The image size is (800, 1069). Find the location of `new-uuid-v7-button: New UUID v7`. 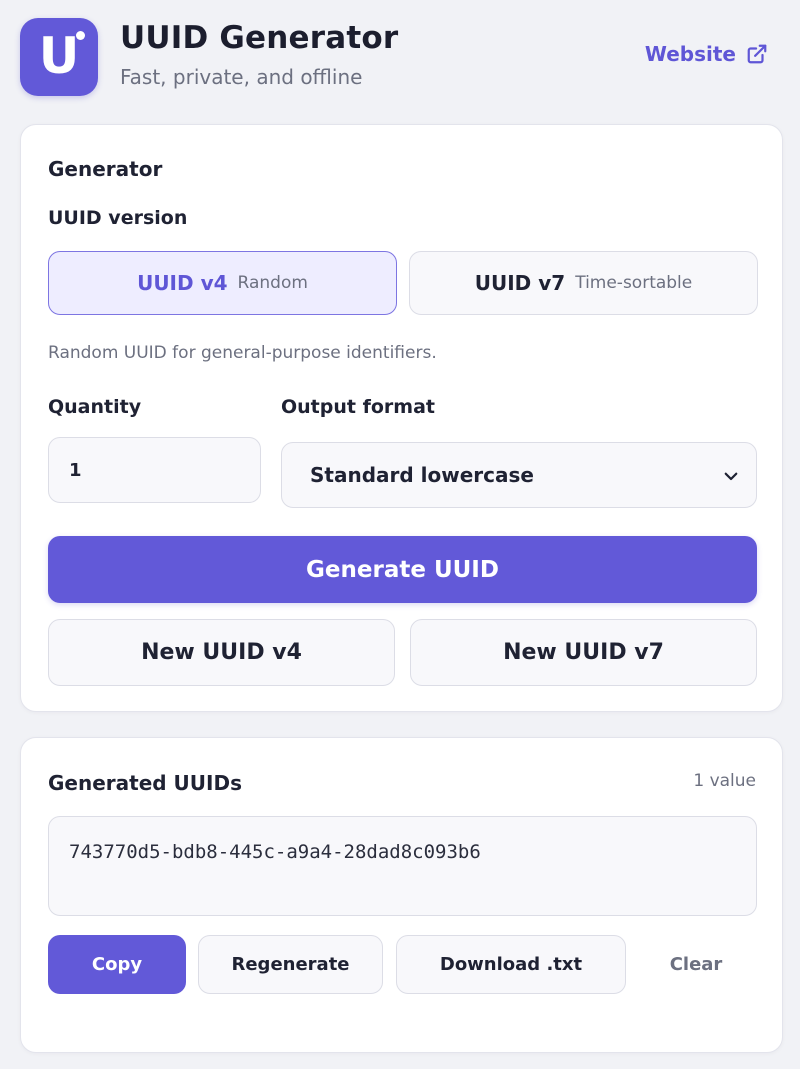

new-uuid-v7-button: New UUID v7 is located at coordinates (583, 652).